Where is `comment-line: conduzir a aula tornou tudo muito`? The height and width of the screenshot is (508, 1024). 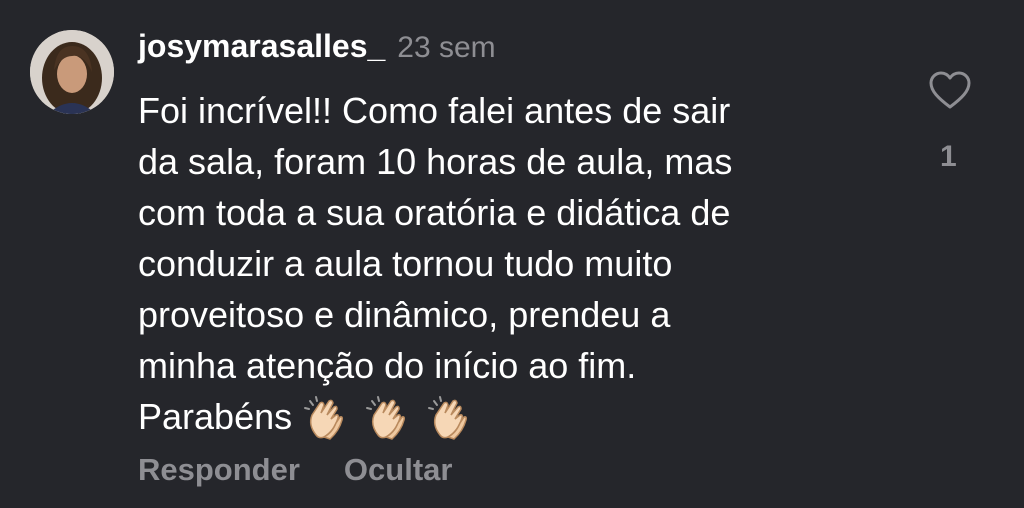
comment-line: conduzir a aula tornou tudo muito is located at coordinates (405, 263).